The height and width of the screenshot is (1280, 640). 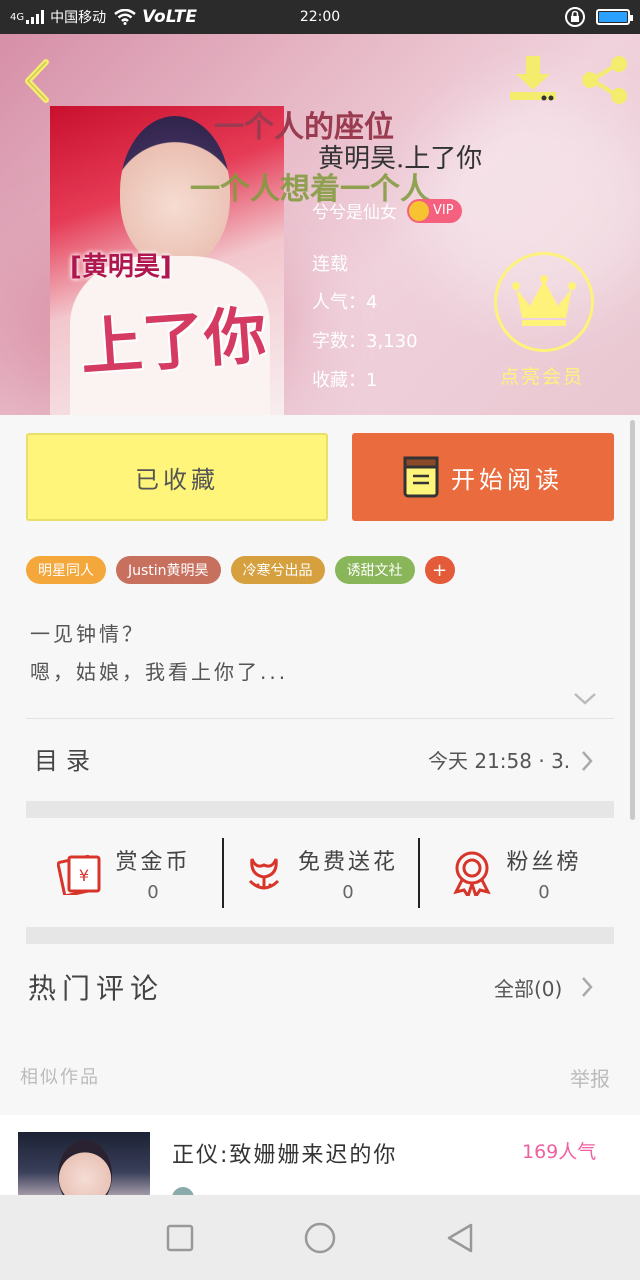 What do you see at coordinates (84, 1163) in the screenshot?
I see `similar-work-thumbnail` at bounding box center [84, 1163].